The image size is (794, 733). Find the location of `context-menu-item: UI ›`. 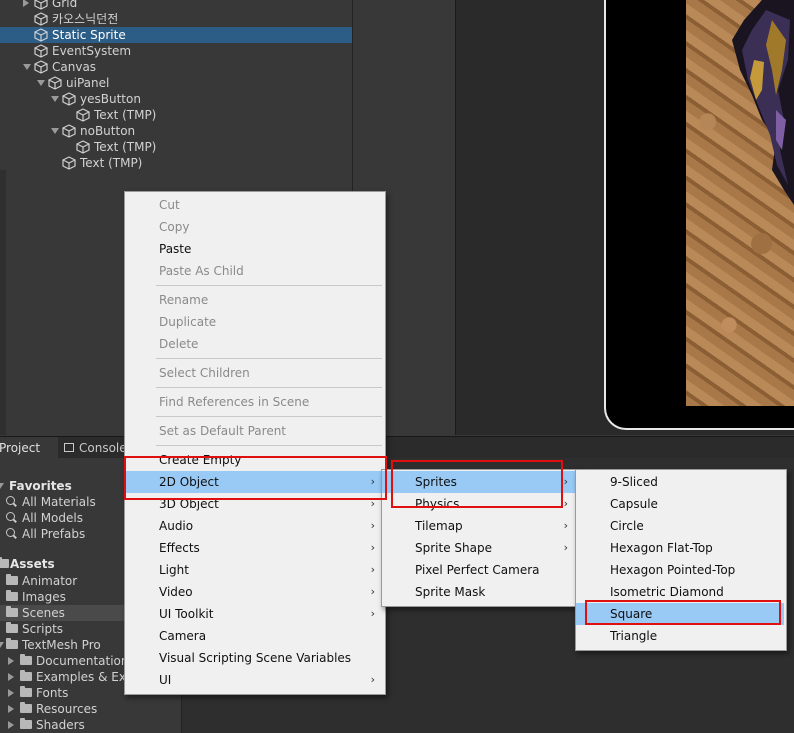

context-menu-item: UI › is located at coordinates (254, 680).